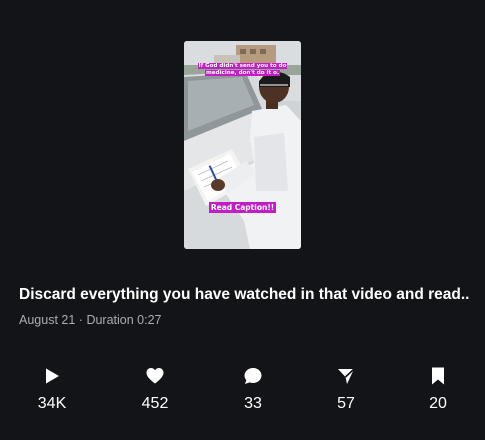  Describe the element at coordinates (438, 389) in the screenshot. I see `stat-saves: 20` at that location.